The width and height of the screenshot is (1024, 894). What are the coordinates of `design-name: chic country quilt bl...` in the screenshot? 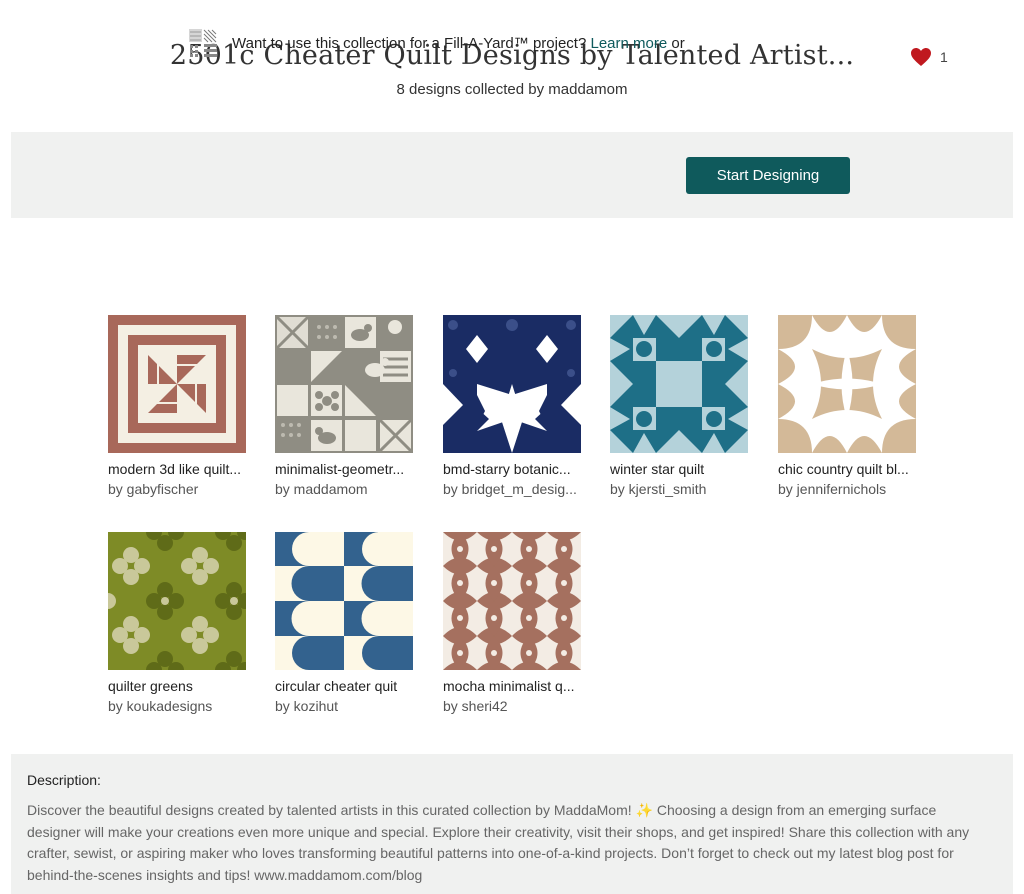 It's located at (848, 469).